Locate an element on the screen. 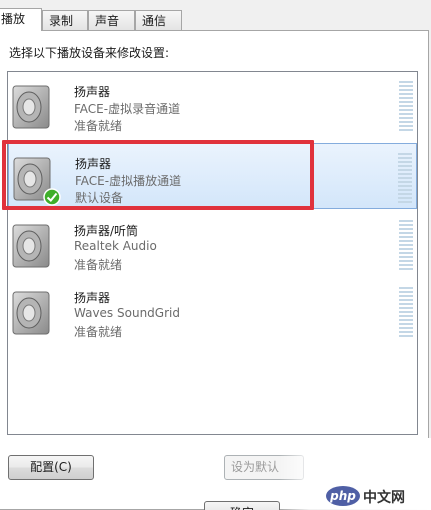 This screenshot has height=510, width=431. device-item-face-record: 扬声器 FACE-虚拟录音通道 准备就绪 is located at coordinates (212, 105).